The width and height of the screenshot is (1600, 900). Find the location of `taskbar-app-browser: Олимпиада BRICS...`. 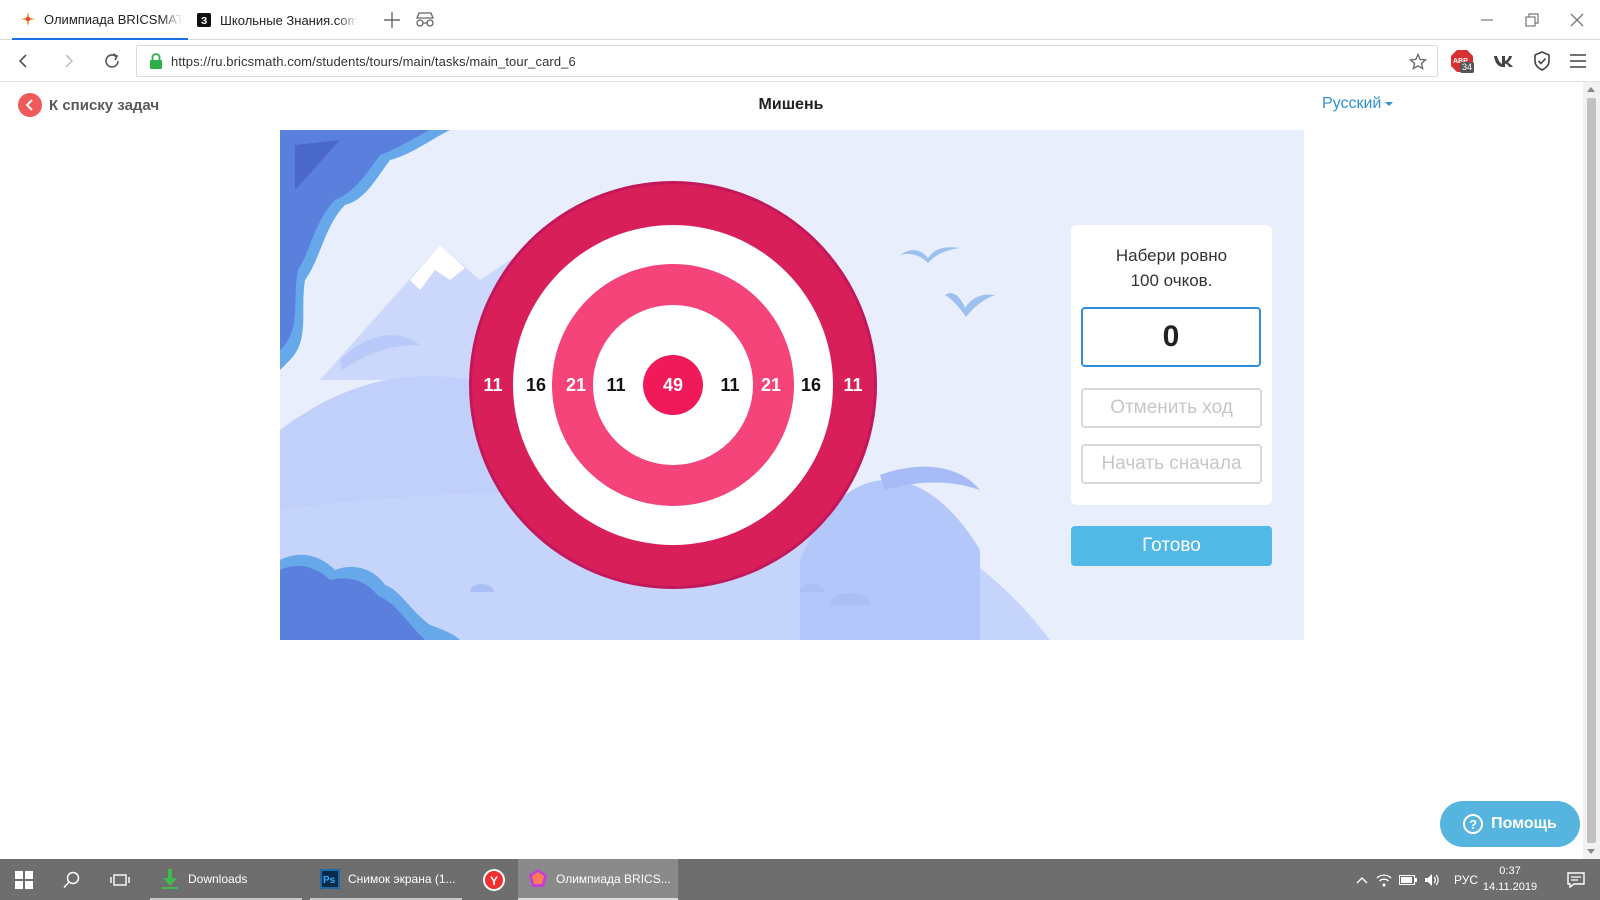

taskbar-app-browser: Олимпиада BRICS... is located at coordinates (598, 879).